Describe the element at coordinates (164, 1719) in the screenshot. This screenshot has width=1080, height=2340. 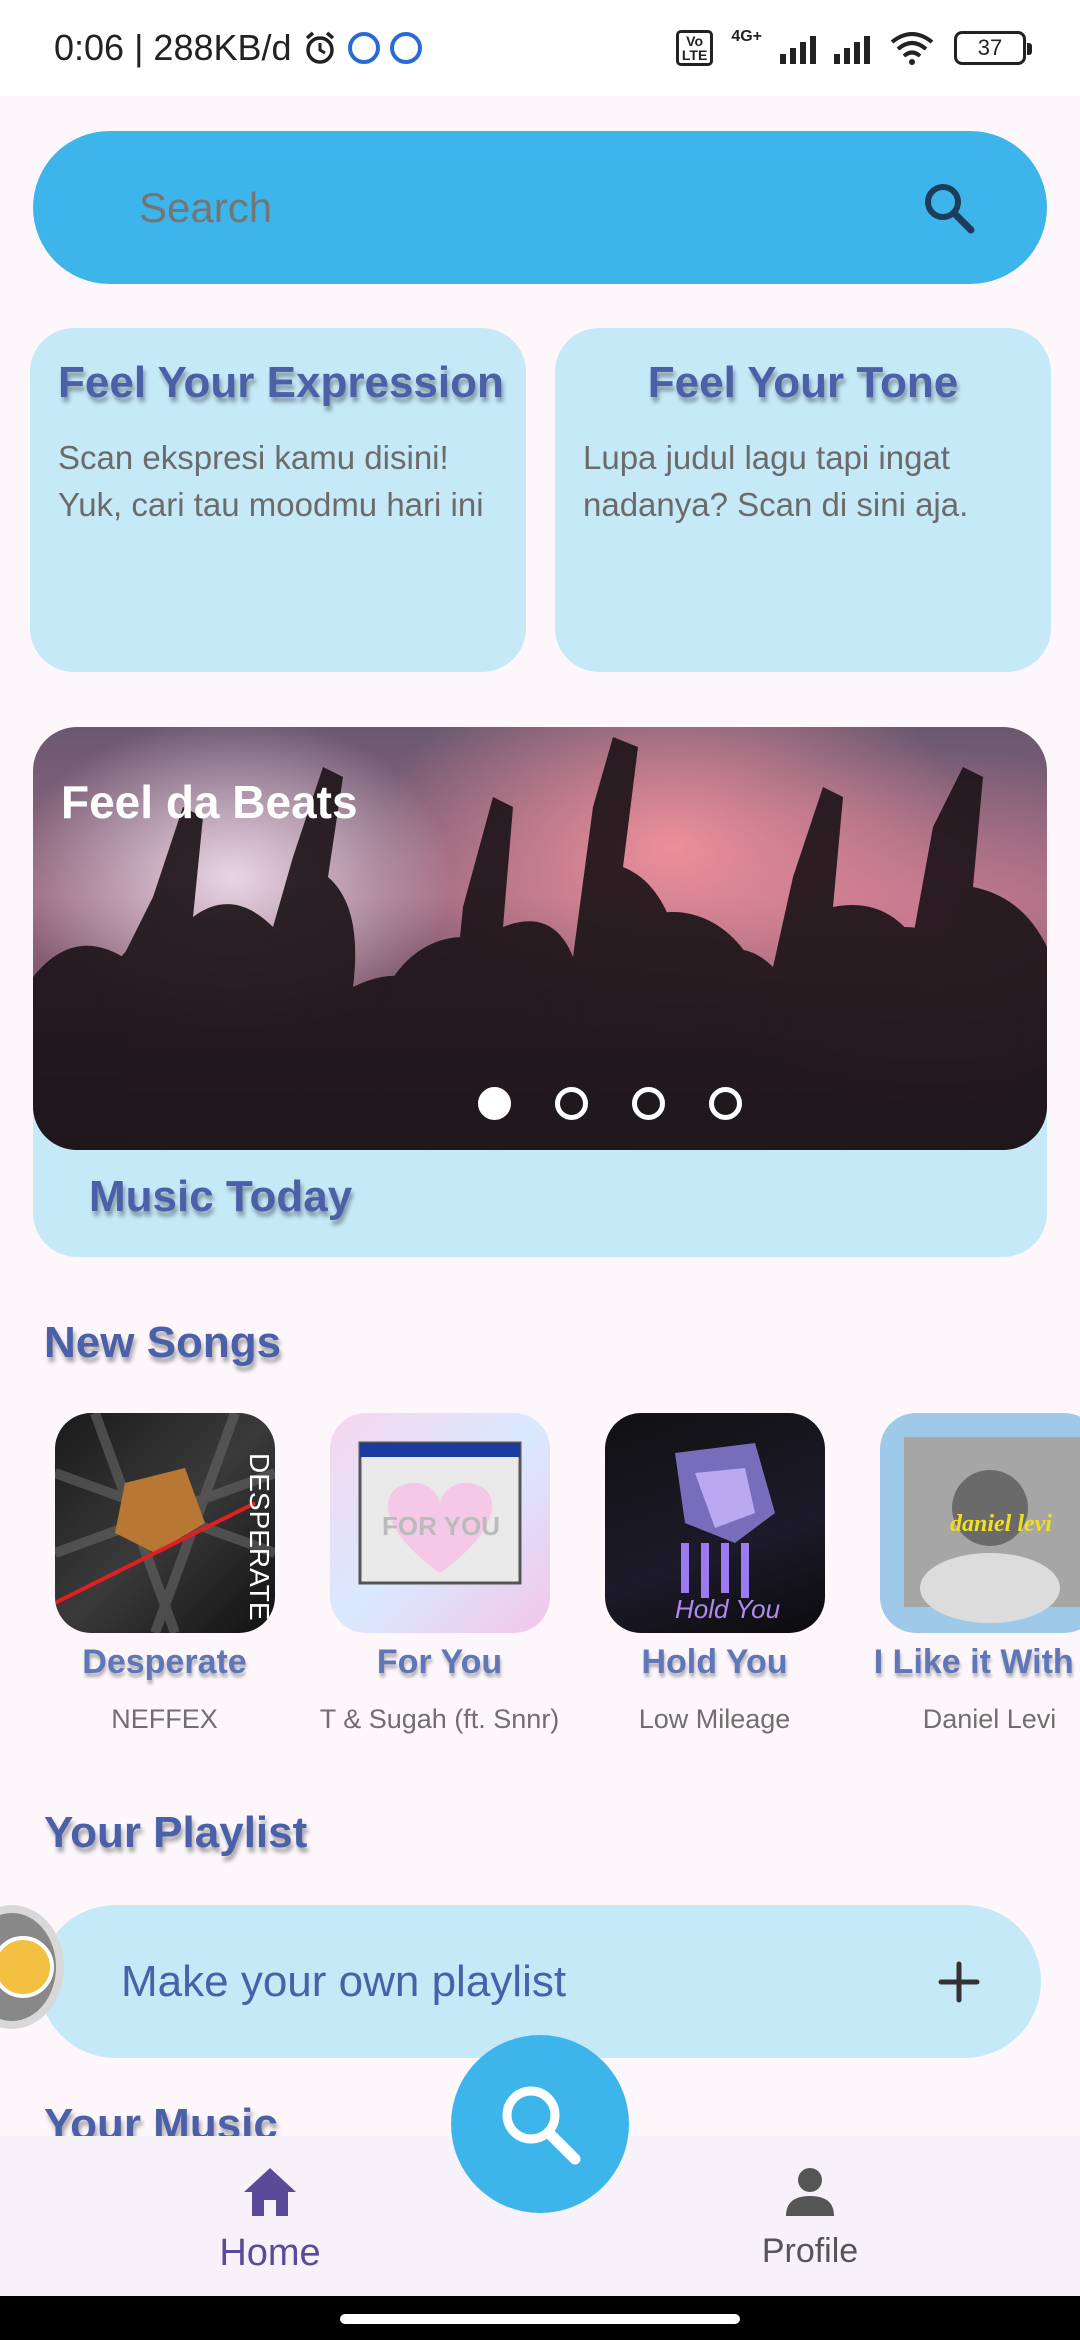
I see `song-artist: NEFFEX` at that location.